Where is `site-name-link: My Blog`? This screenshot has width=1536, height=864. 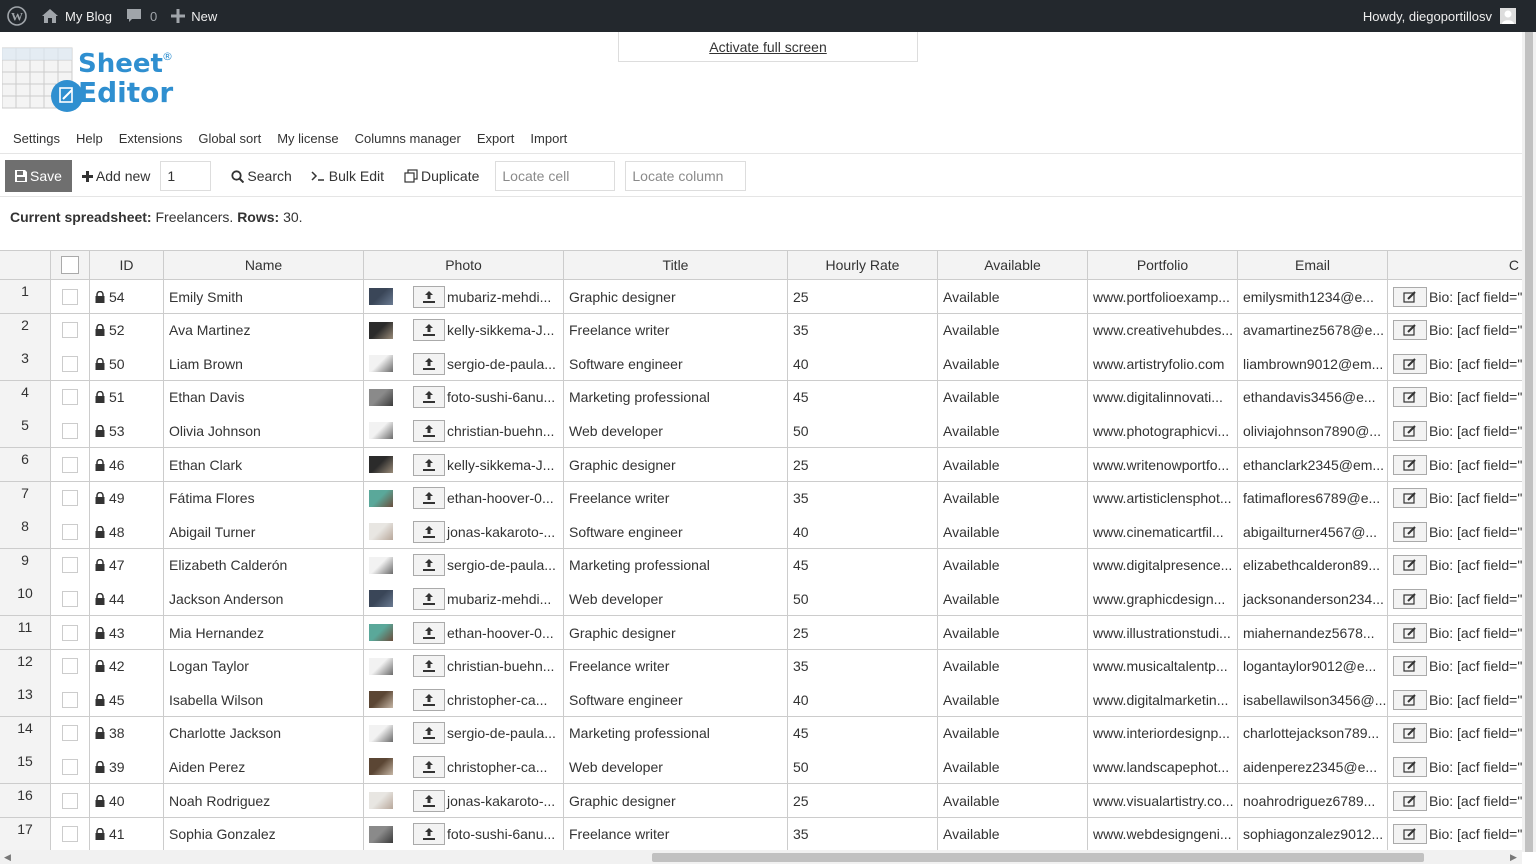 site-name-link: My Blog is located at coordinates (76, 16).